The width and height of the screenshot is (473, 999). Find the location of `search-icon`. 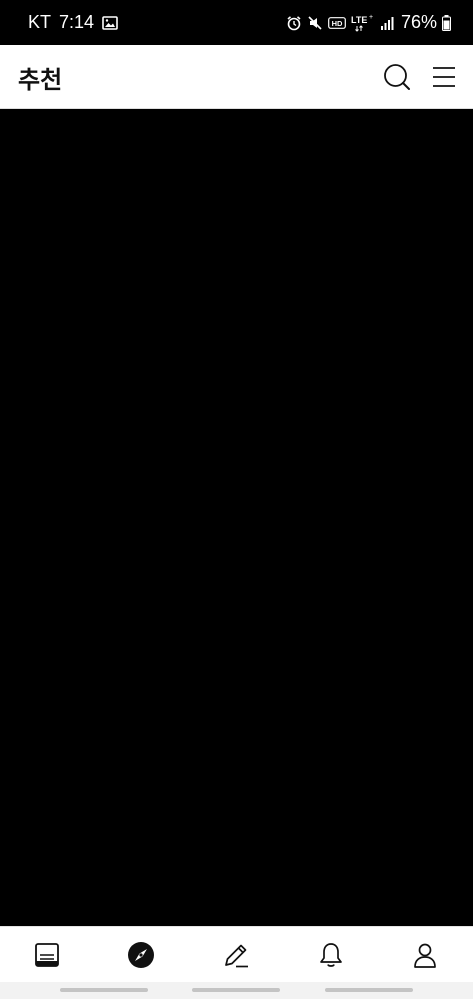

search-icon is located at coordinates (397, 77).